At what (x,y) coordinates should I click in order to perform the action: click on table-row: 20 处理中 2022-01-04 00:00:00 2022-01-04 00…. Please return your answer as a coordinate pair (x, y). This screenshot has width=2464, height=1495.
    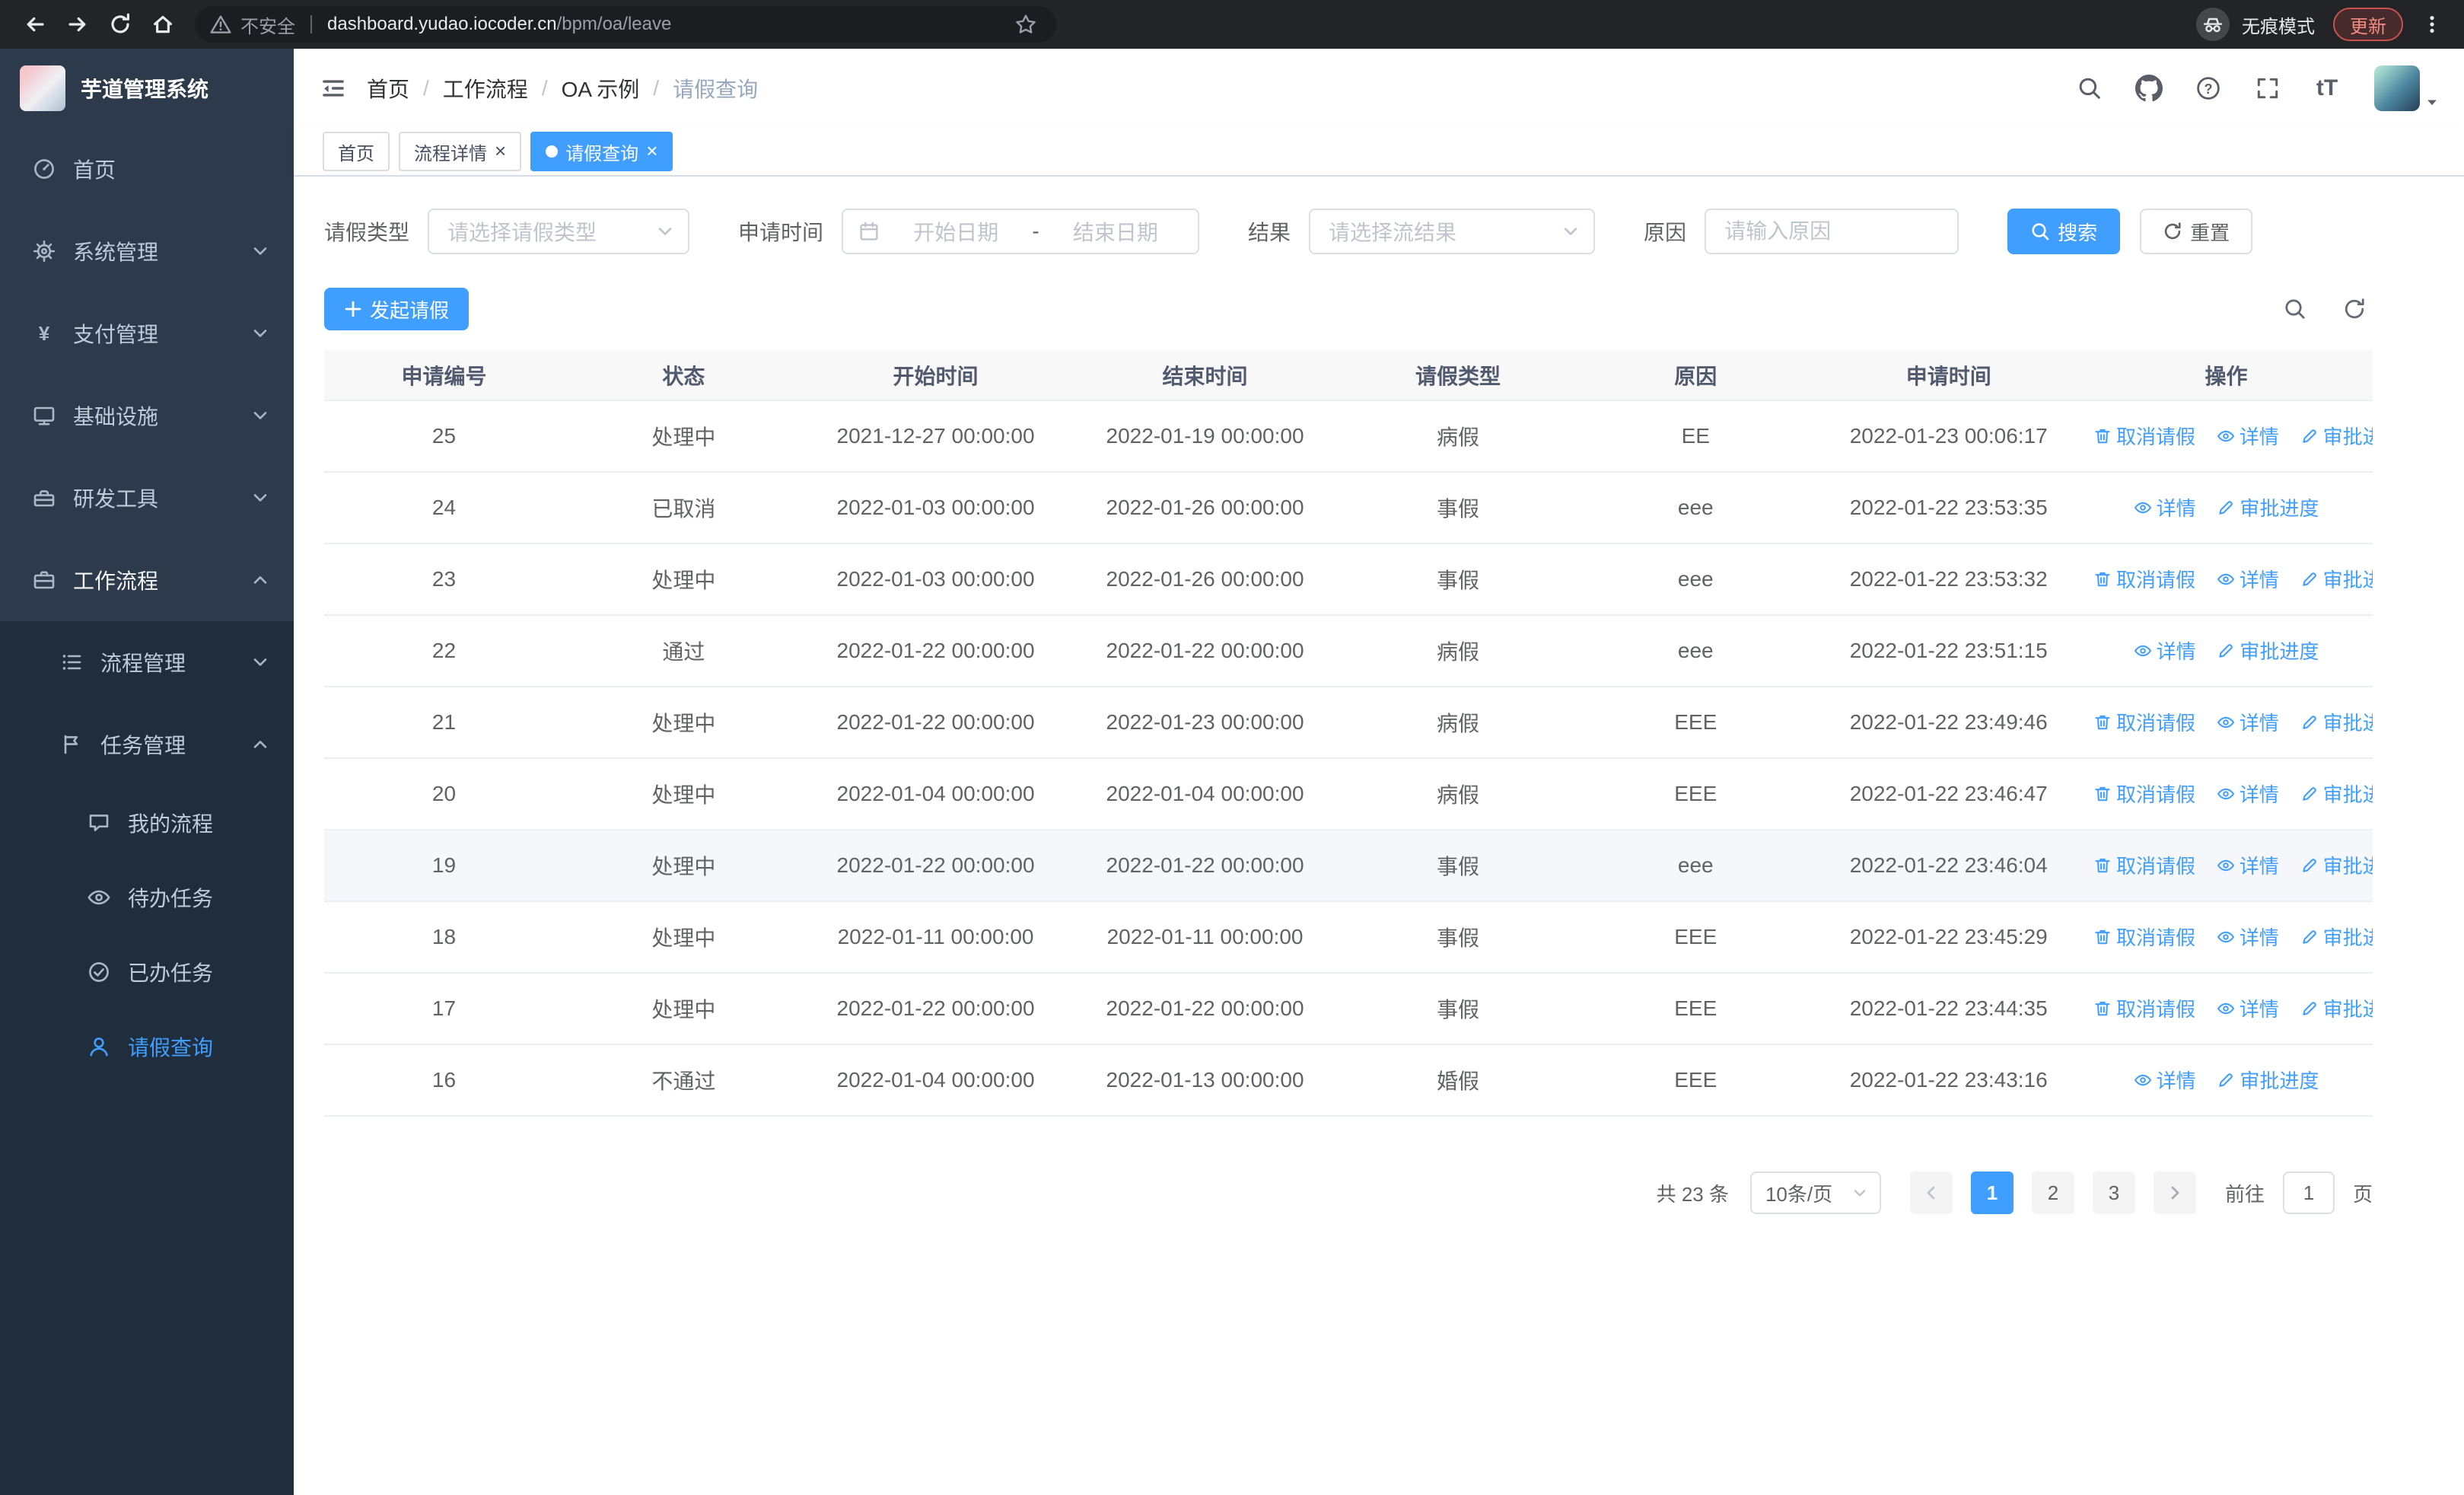
    Looking at the image, I should click on (1348, 794).